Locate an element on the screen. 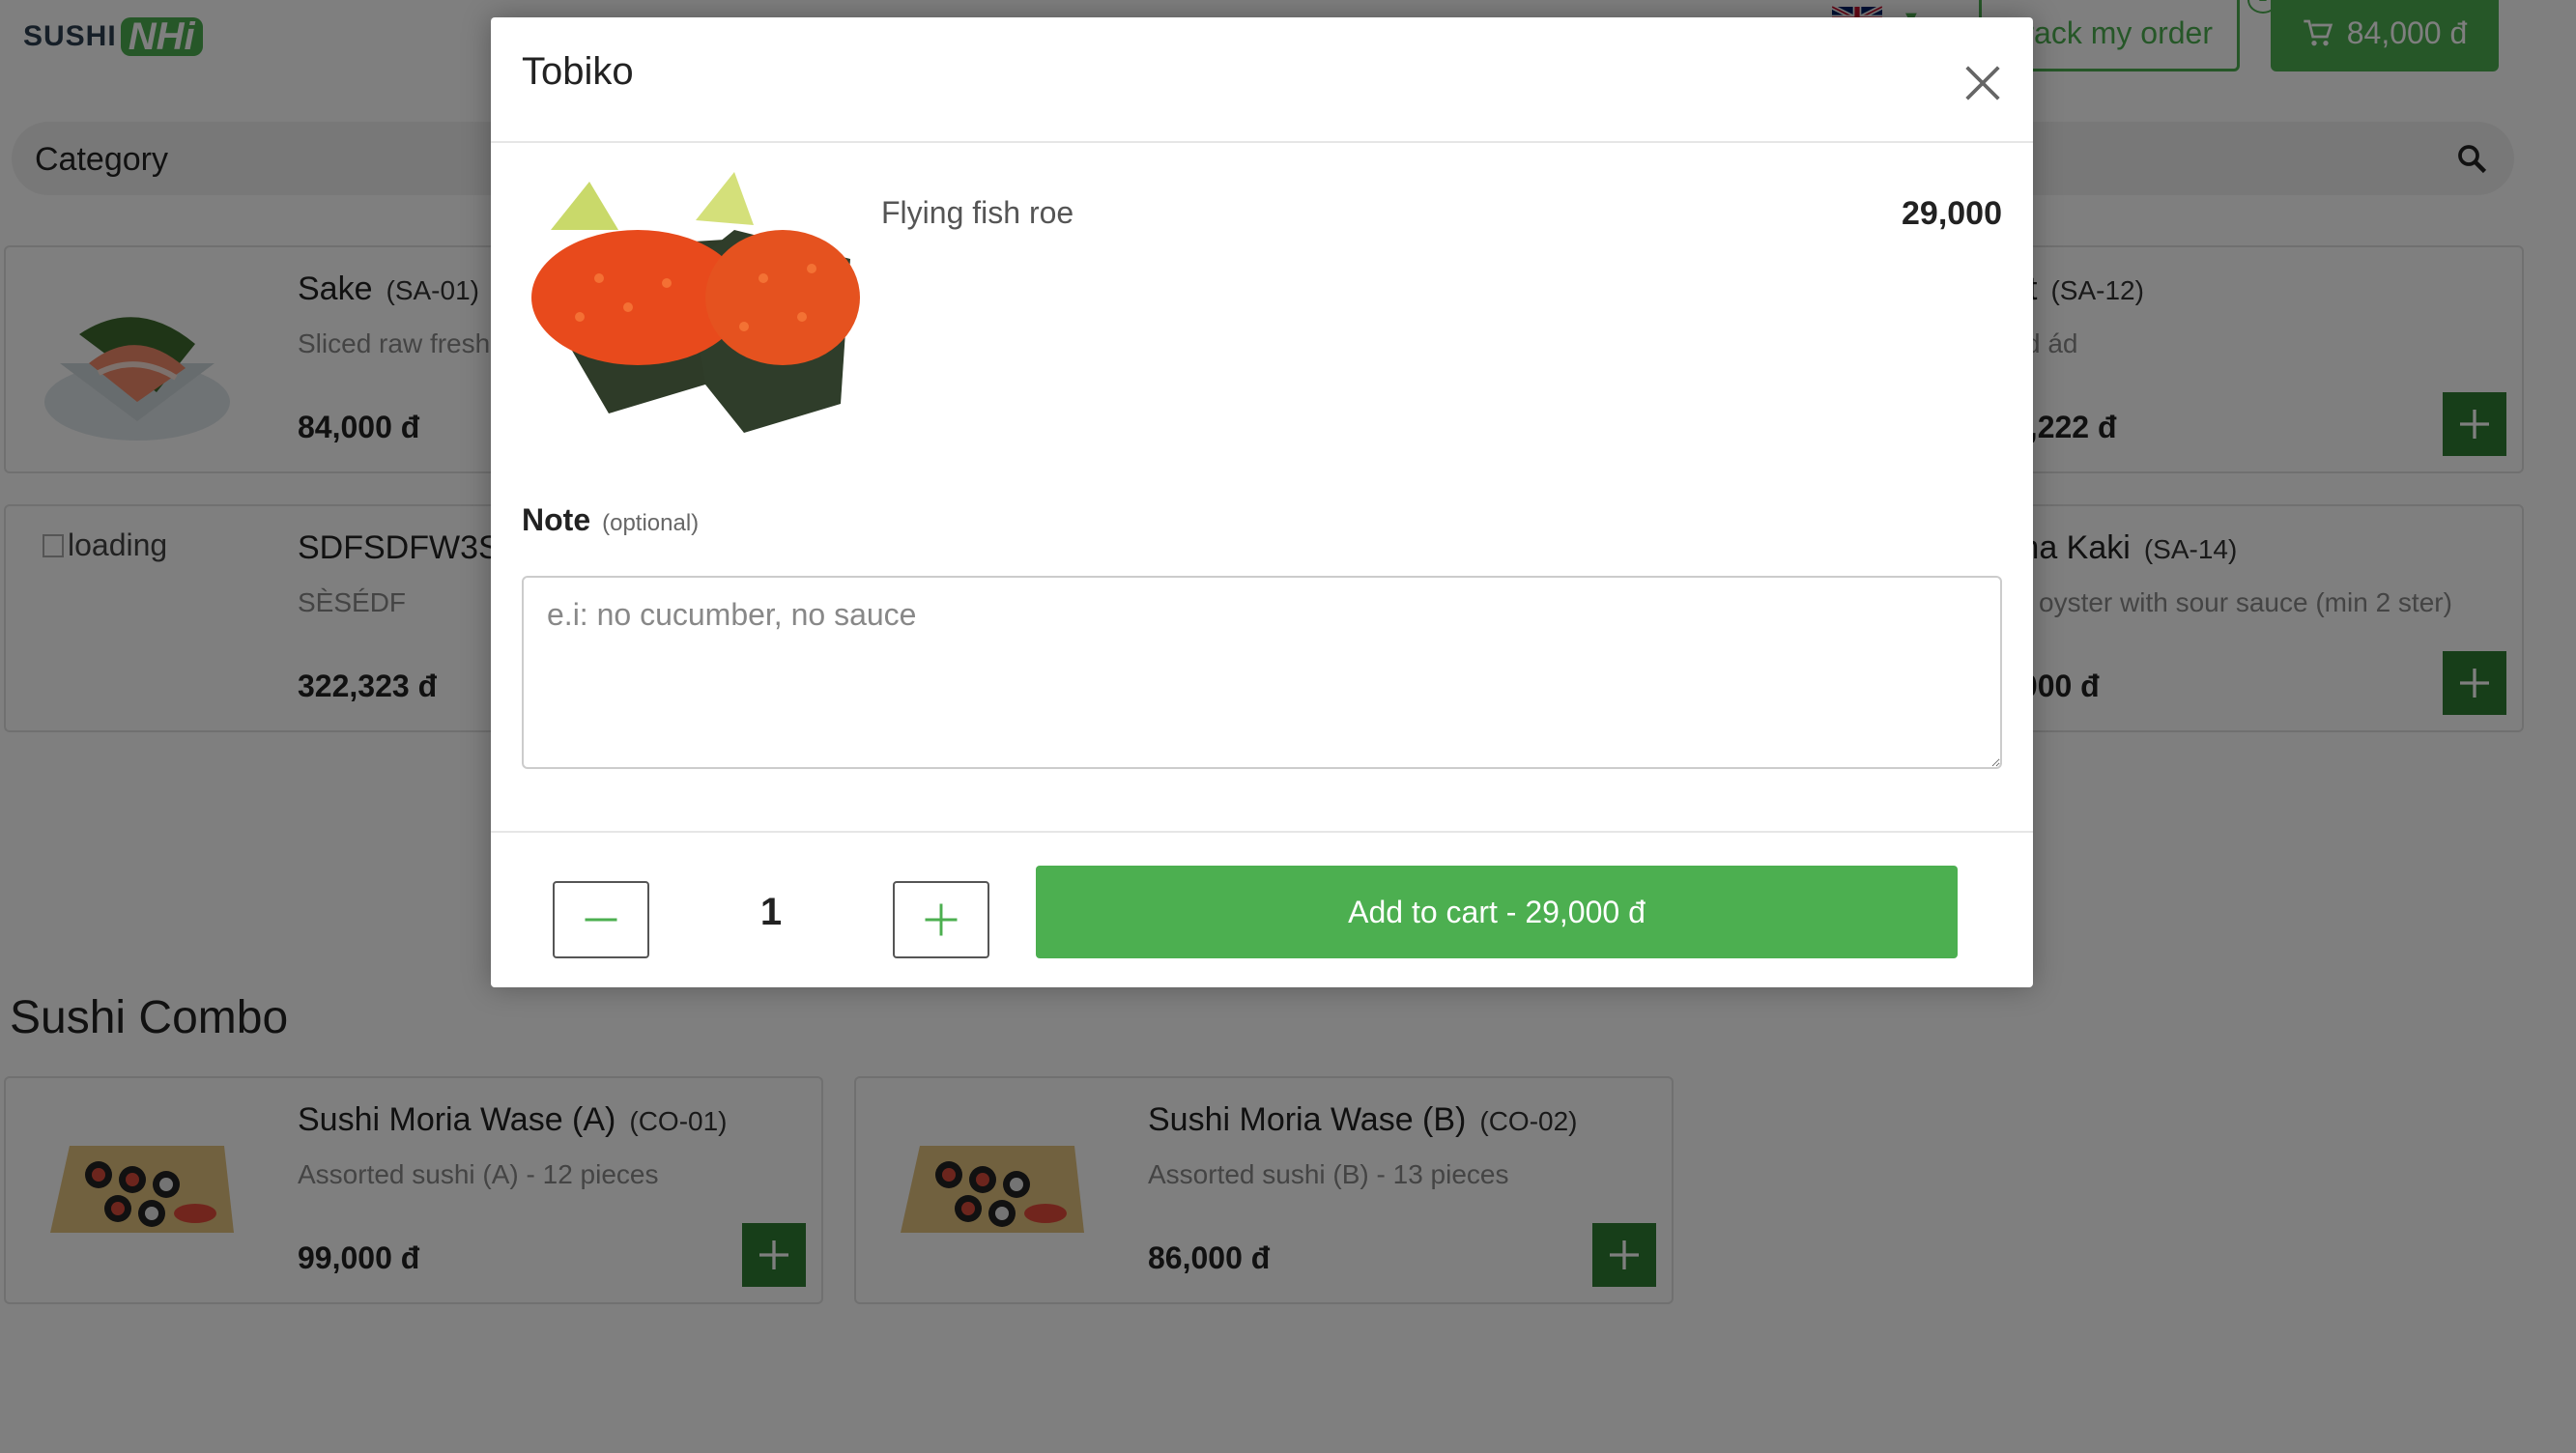  note-label: Note (optional) is located at coordinates (611, 520).